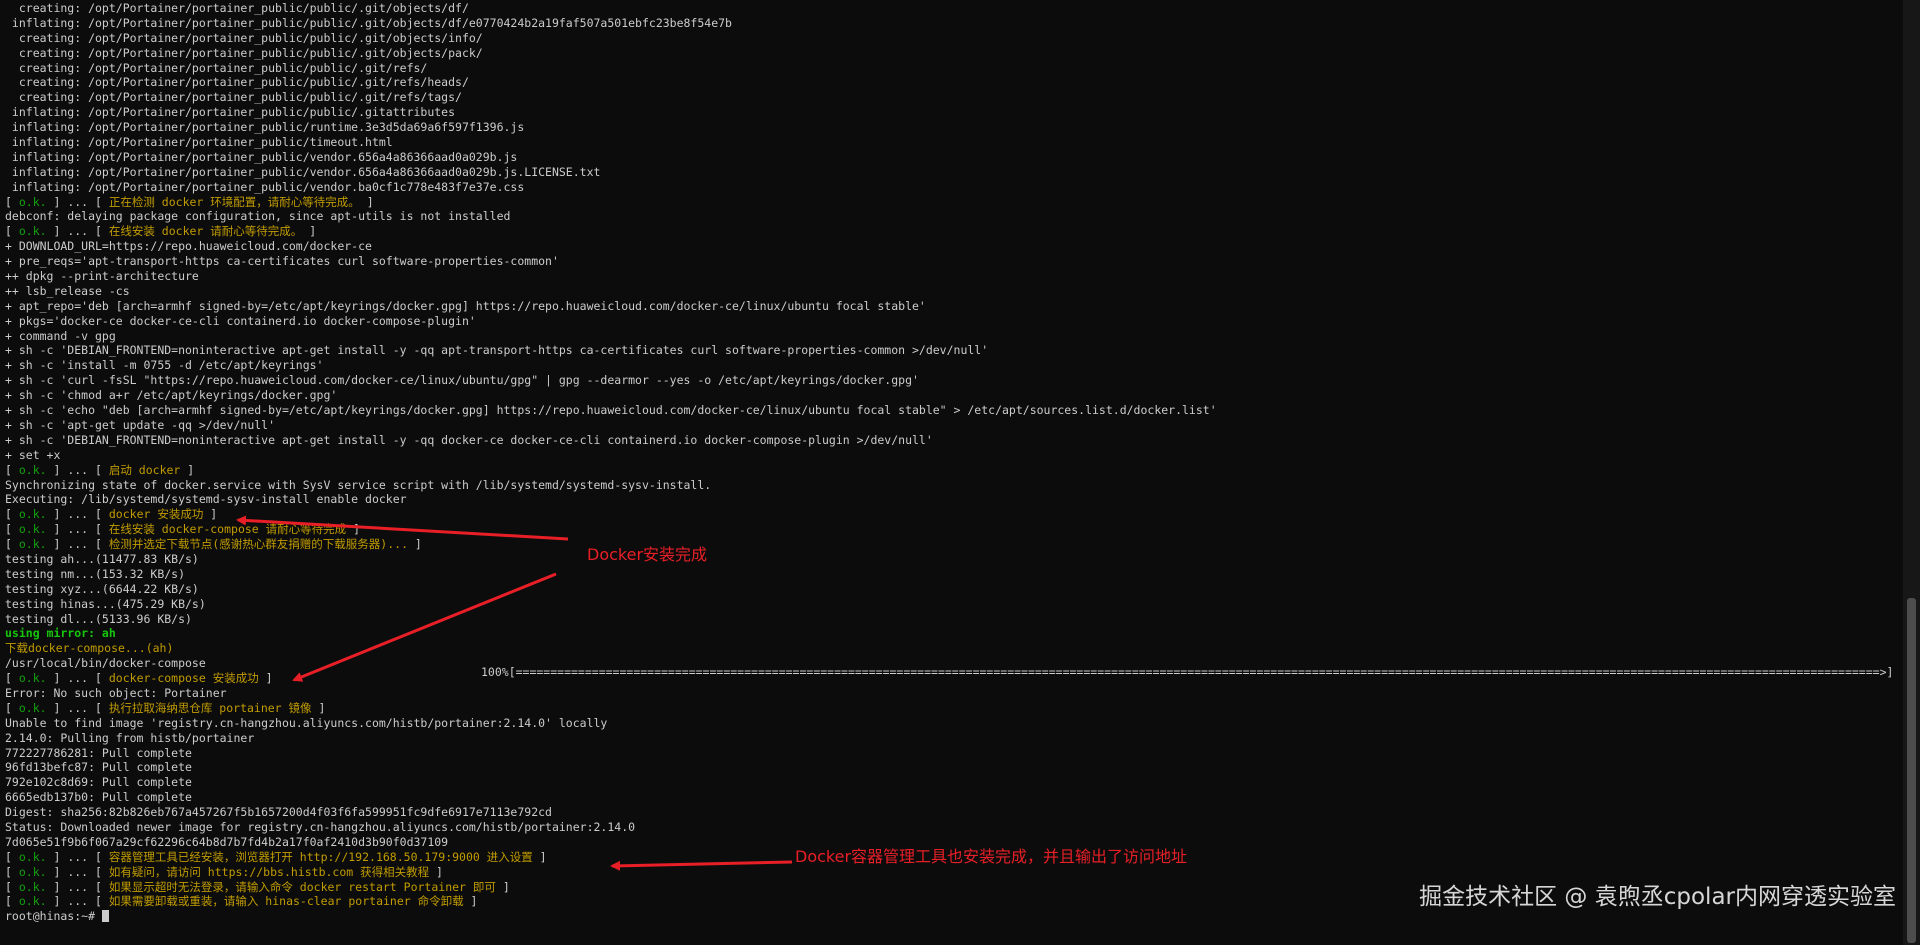 The height and width of the screenshot is (945, 1920). What do you see at coordinates (950, 559) in the screenshot?
I see `terminal-line: testing ah...(11477.83 KB/s)` at bounding box center [950, 559].